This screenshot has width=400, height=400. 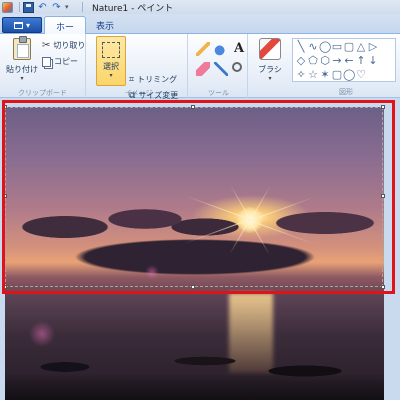 What do you see at coordinates (22, 69) in the screenshot?
I see `paste-label: 貼り付け` at bounding box center [22, 69].